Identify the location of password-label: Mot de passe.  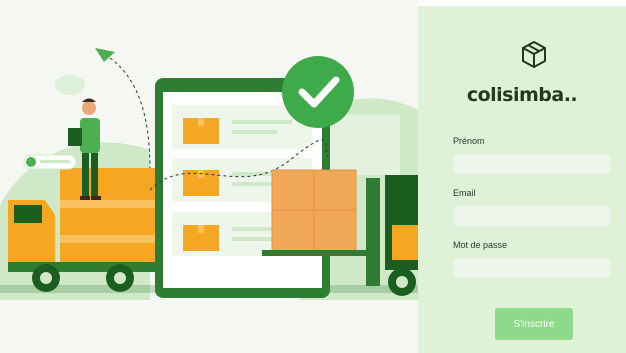
(480, 245).